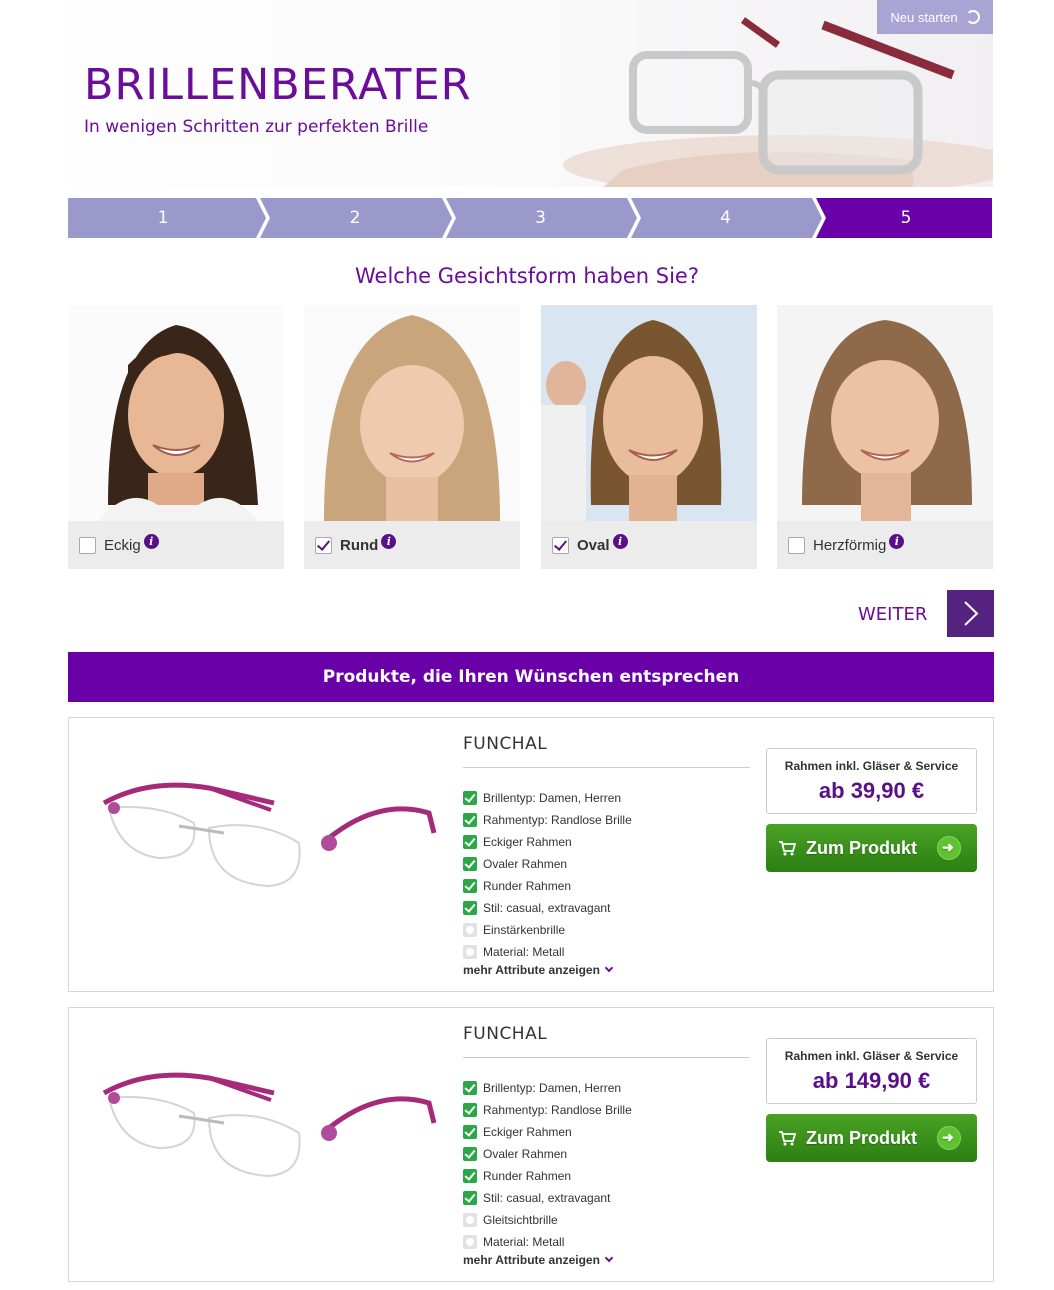 This screenshot has height=1290, width=1054. What do you see at coordinates (796, 545) in the screenshot?
I see `checkbox-herzfoermig` at bounding box center [796, 545].